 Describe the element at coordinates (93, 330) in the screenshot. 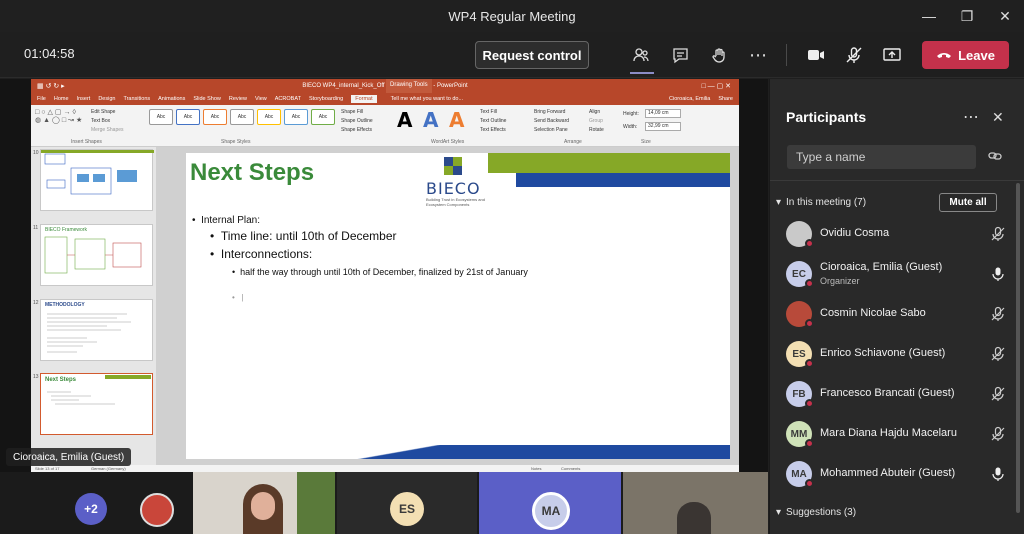

I see `slide-thumbnail: 12 METHODOLOGY` at that location.